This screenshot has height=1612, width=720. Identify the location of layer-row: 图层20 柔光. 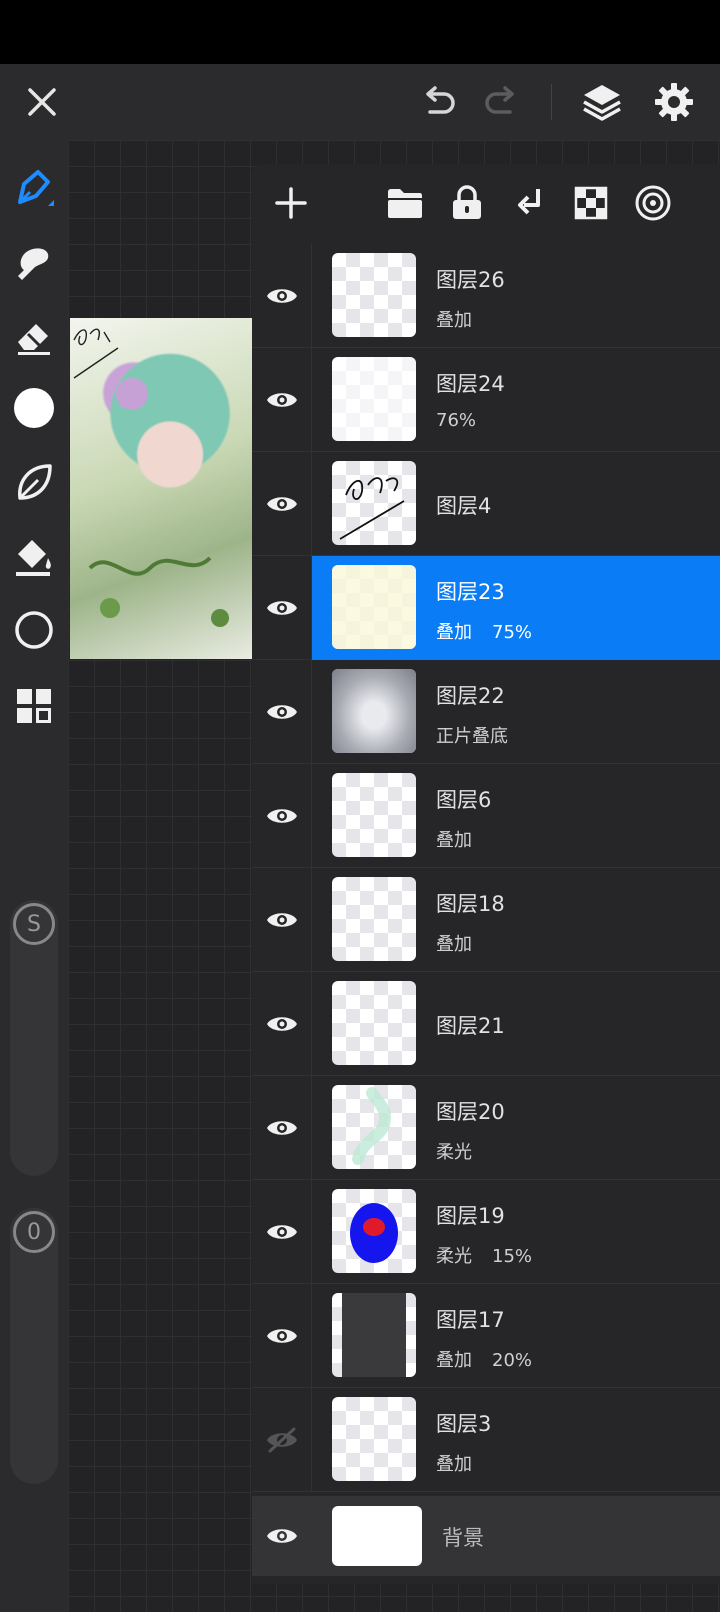
(486, 1128).